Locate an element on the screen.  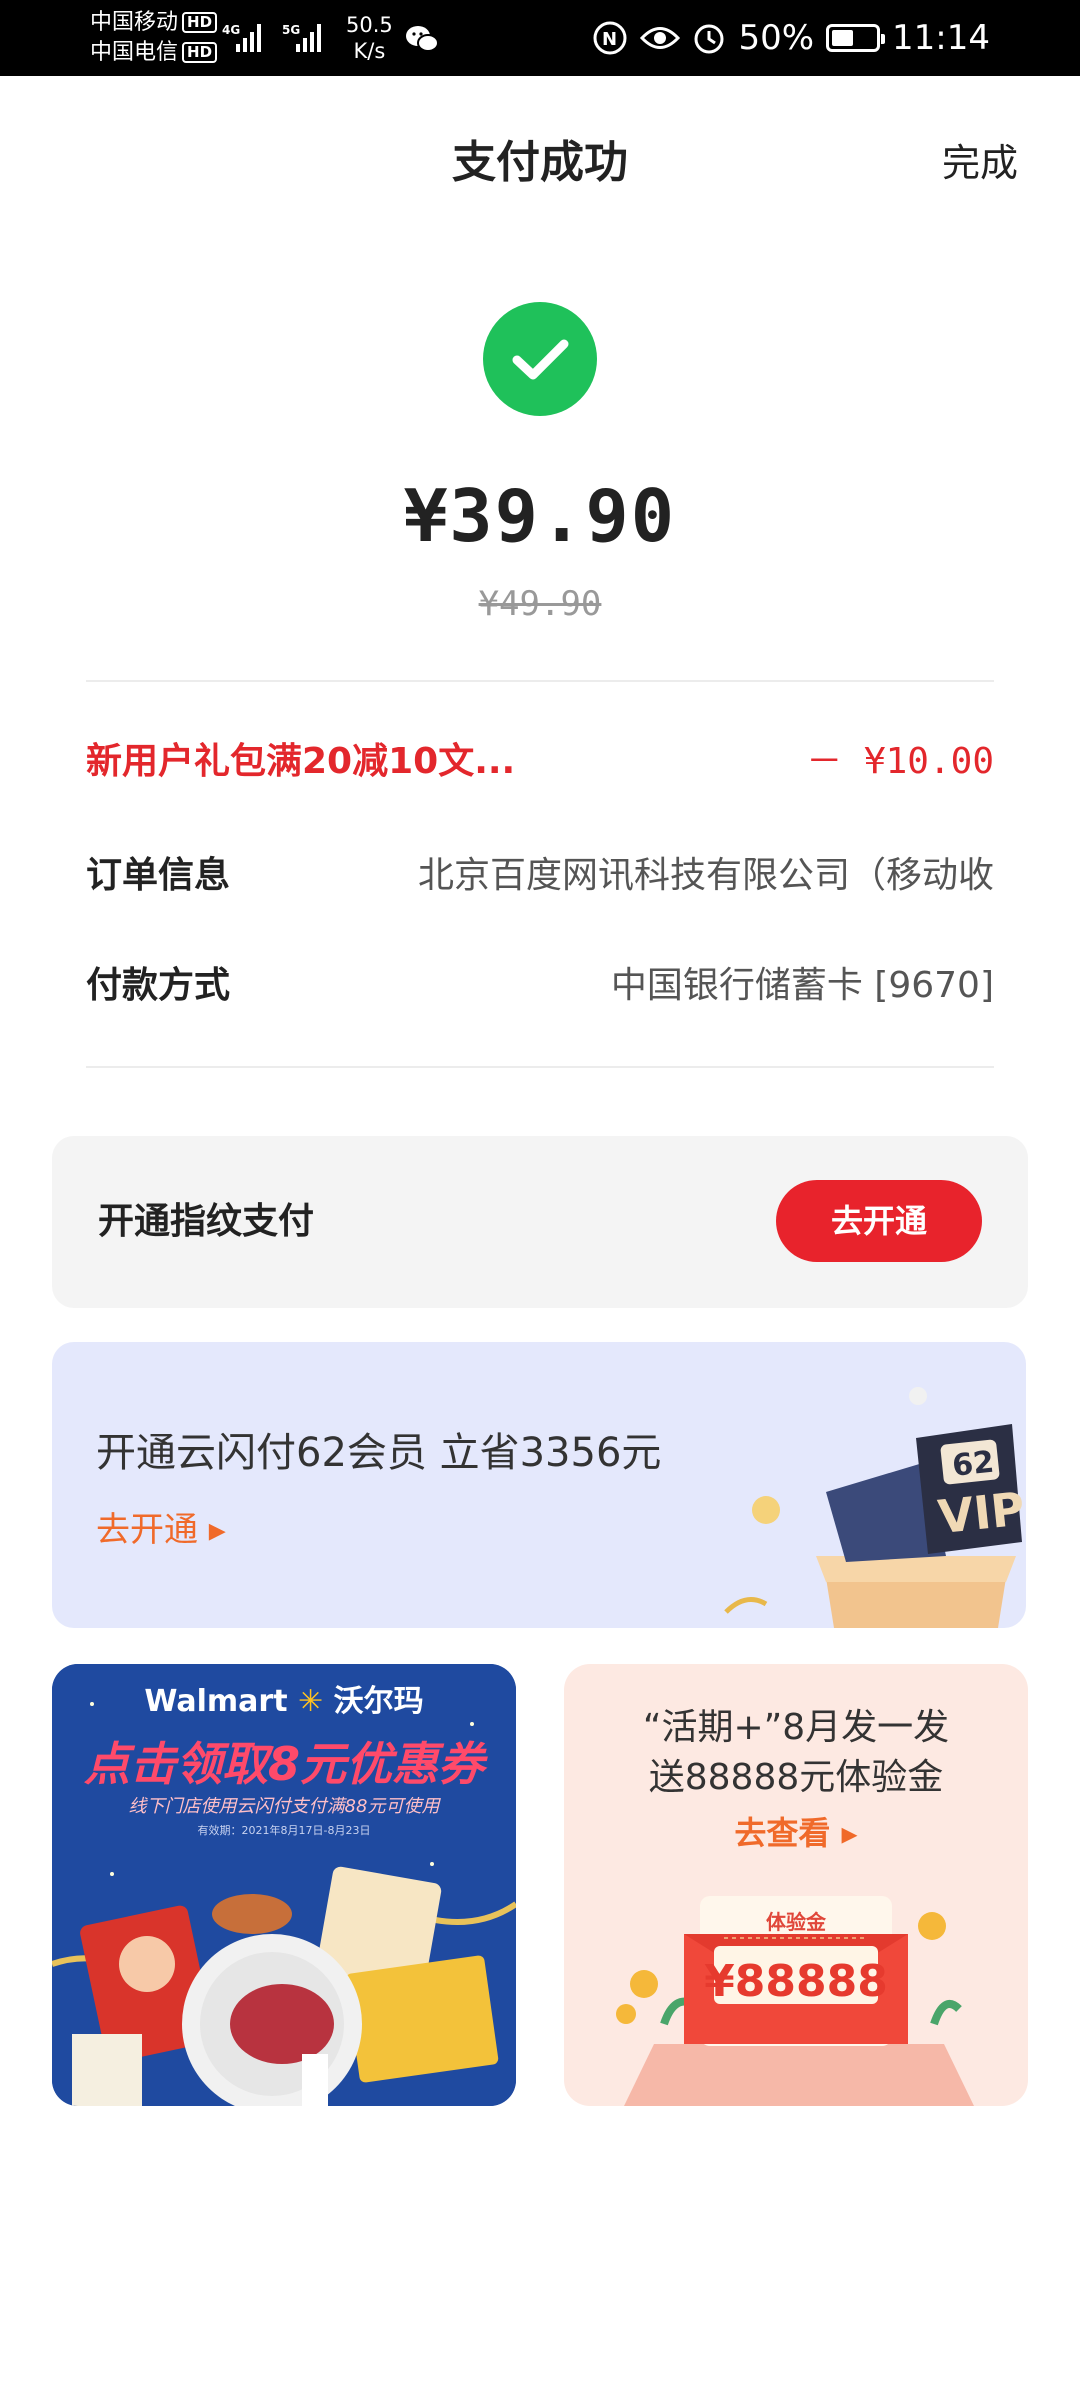
eye-icon is located at coordinates (660, 38).